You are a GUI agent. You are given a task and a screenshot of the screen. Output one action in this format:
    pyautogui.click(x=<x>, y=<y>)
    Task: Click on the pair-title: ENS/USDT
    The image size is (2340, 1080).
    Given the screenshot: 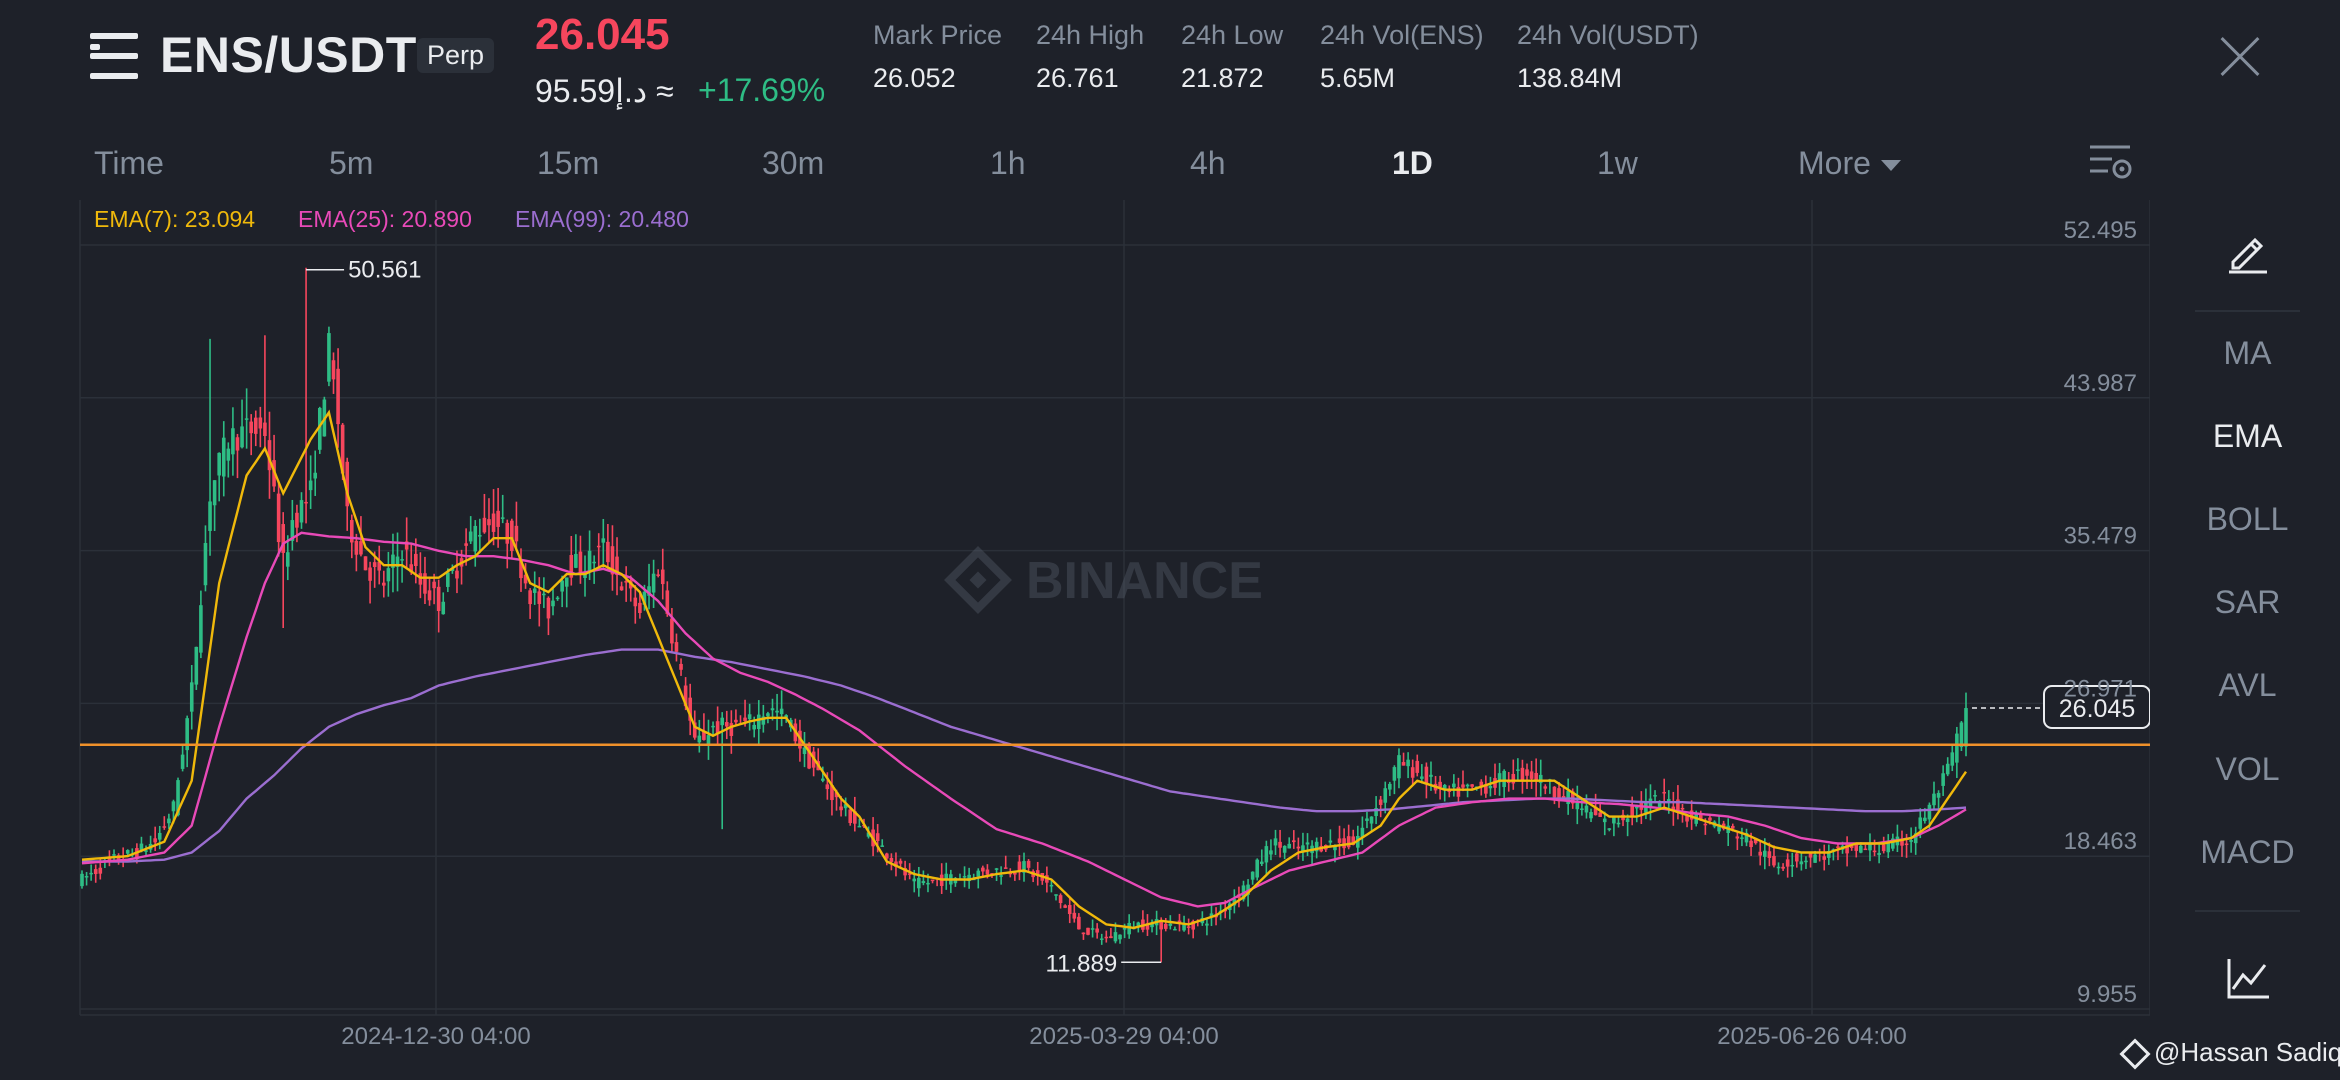 What is the action you would take?
    pyautogui.click(x=288, y=55)
    